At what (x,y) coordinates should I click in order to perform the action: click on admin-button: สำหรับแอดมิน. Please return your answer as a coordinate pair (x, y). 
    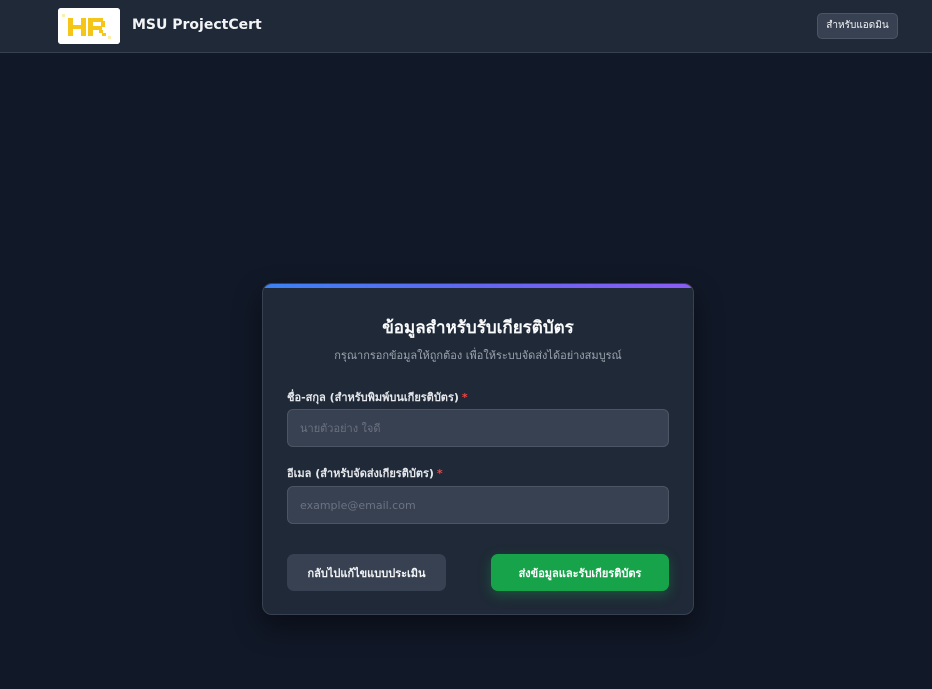
    Looking at the image, I should click on (857, 26).